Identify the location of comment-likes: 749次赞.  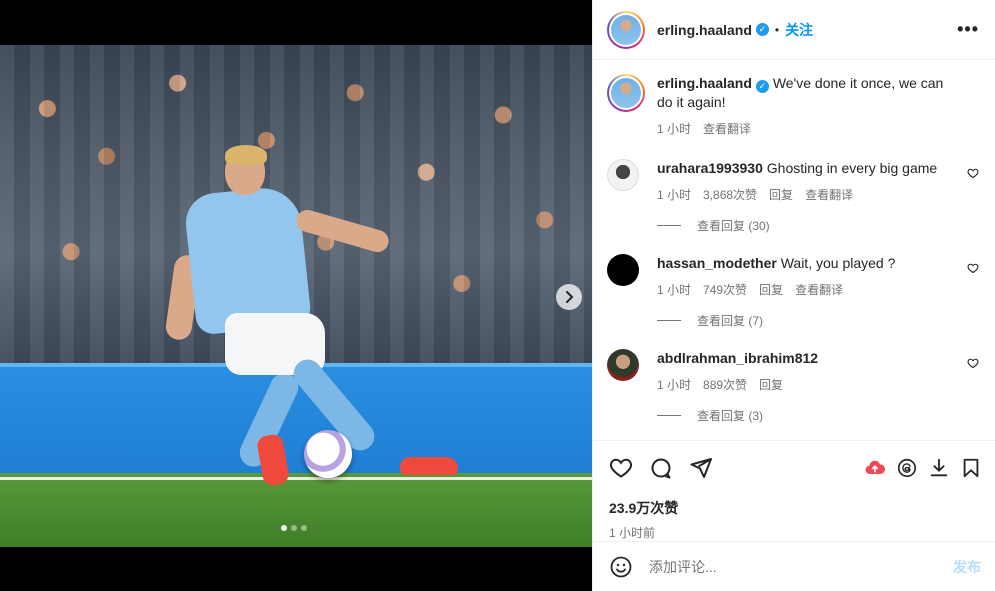
(725, 289).